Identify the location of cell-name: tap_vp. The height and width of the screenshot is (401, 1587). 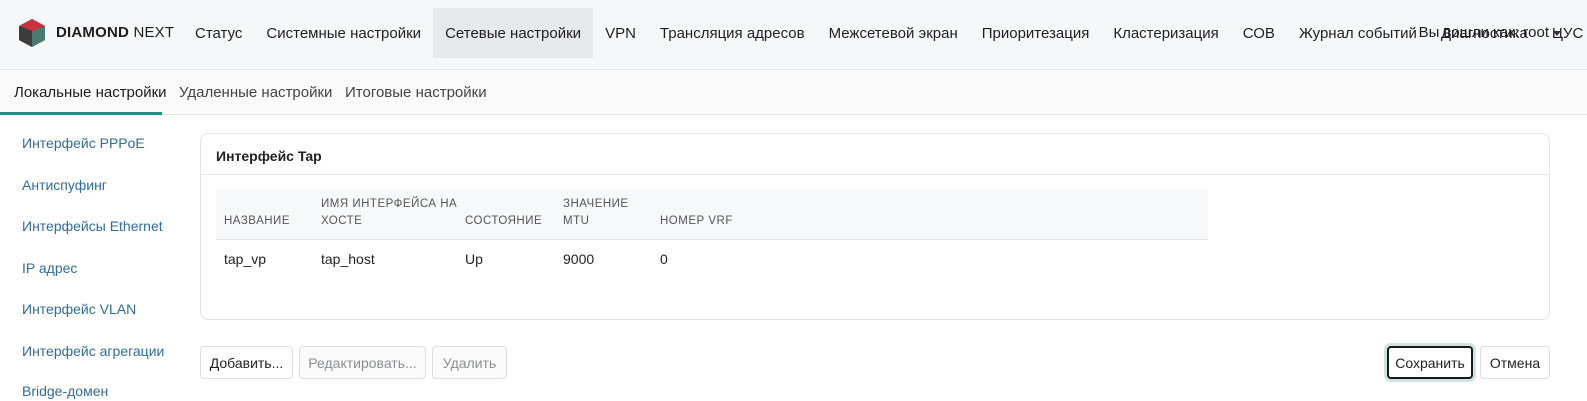
(245, 259).